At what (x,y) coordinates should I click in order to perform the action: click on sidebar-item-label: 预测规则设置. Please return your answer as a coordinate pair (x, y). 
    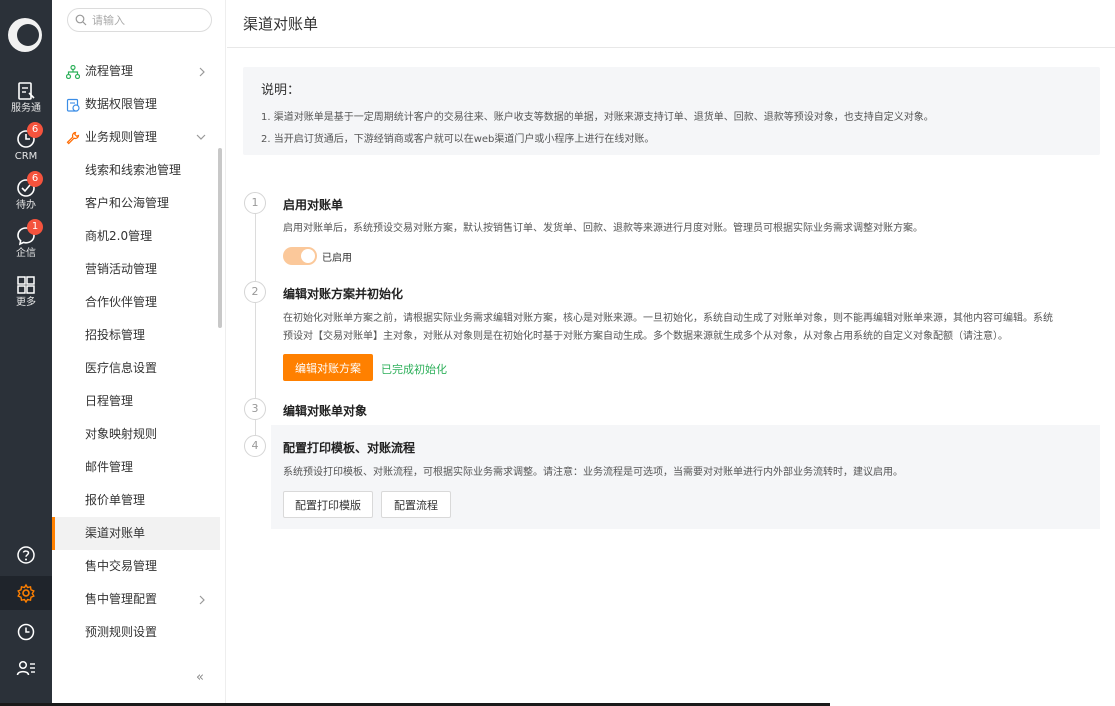
    Looking at the image, I should click on (121, 632).